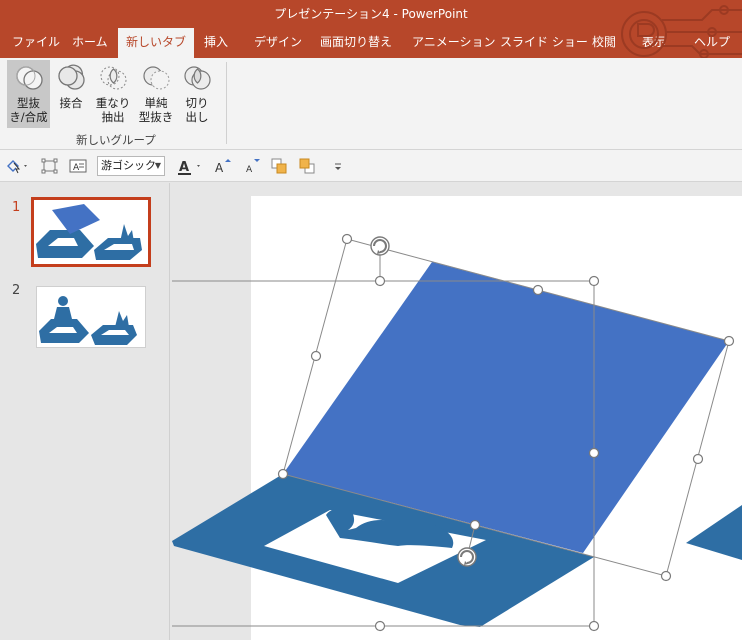  Describe the element at coordinates (128, 165) in the screenshot. I see `font-select-value: 游ゴシック` at that location.